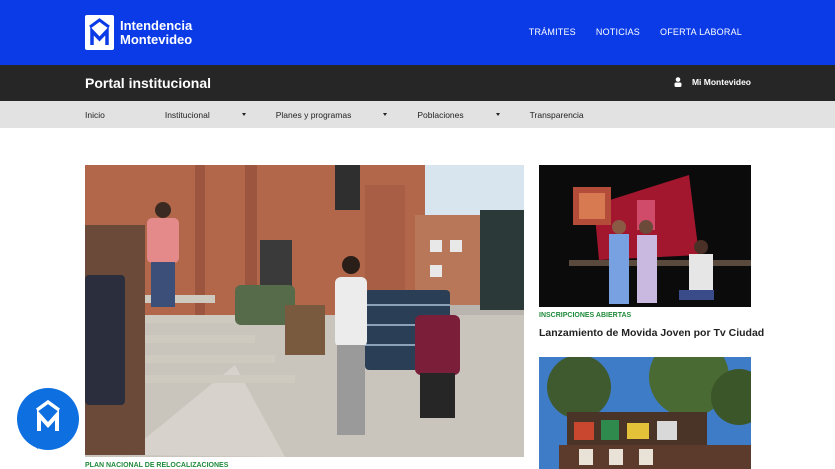  Describe the element at coordinates (187, 115) in the screenshot. I see `subnav-institucional-label: Institucional` at that location.